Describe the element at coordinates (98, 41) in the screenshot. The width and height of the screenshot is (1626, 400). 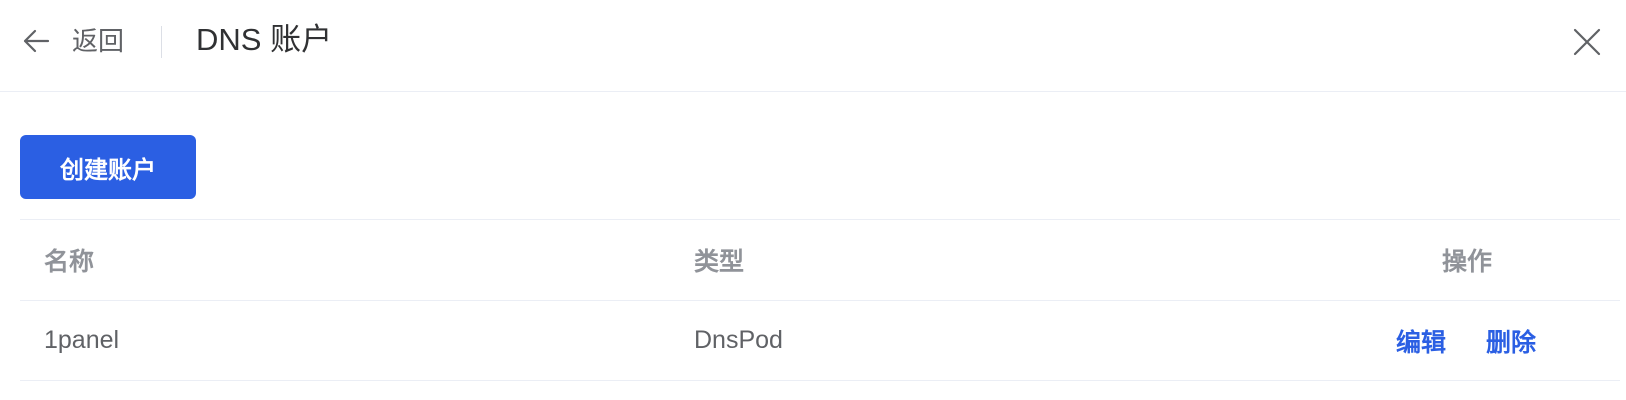
I see `back-button: 返回` at that location.